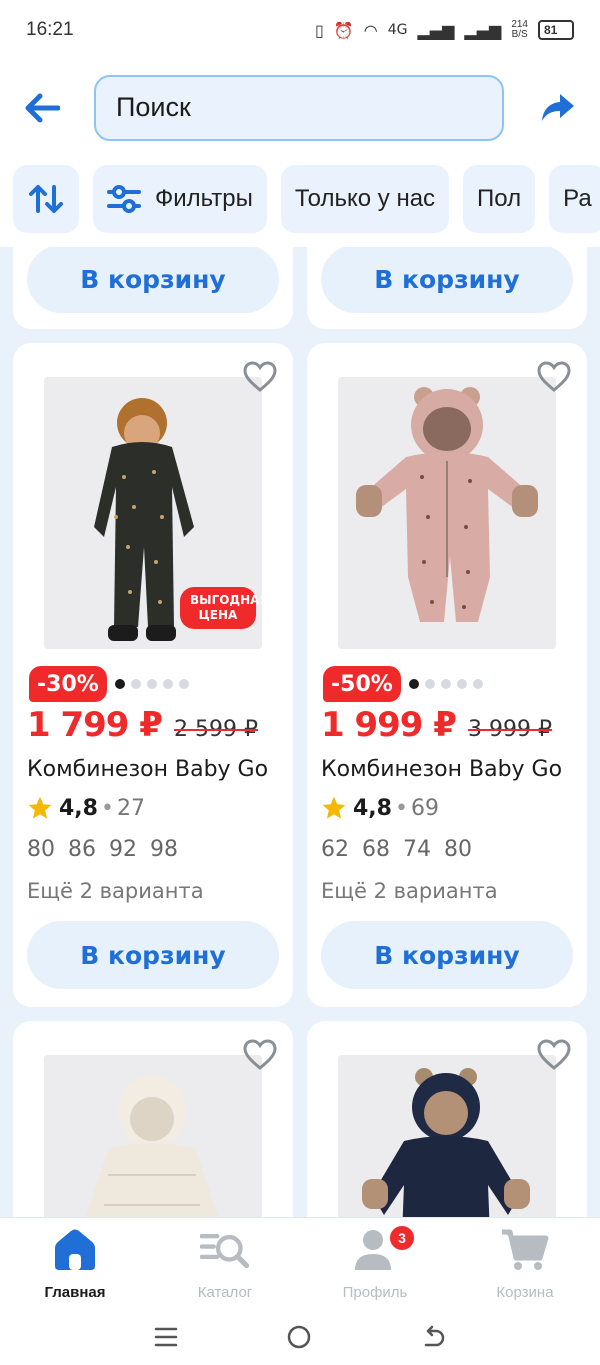 The image size is (600, 1365). Describe the element at coordinates (525, 1250) in the screenshot. I see `cart-icon` at that location.